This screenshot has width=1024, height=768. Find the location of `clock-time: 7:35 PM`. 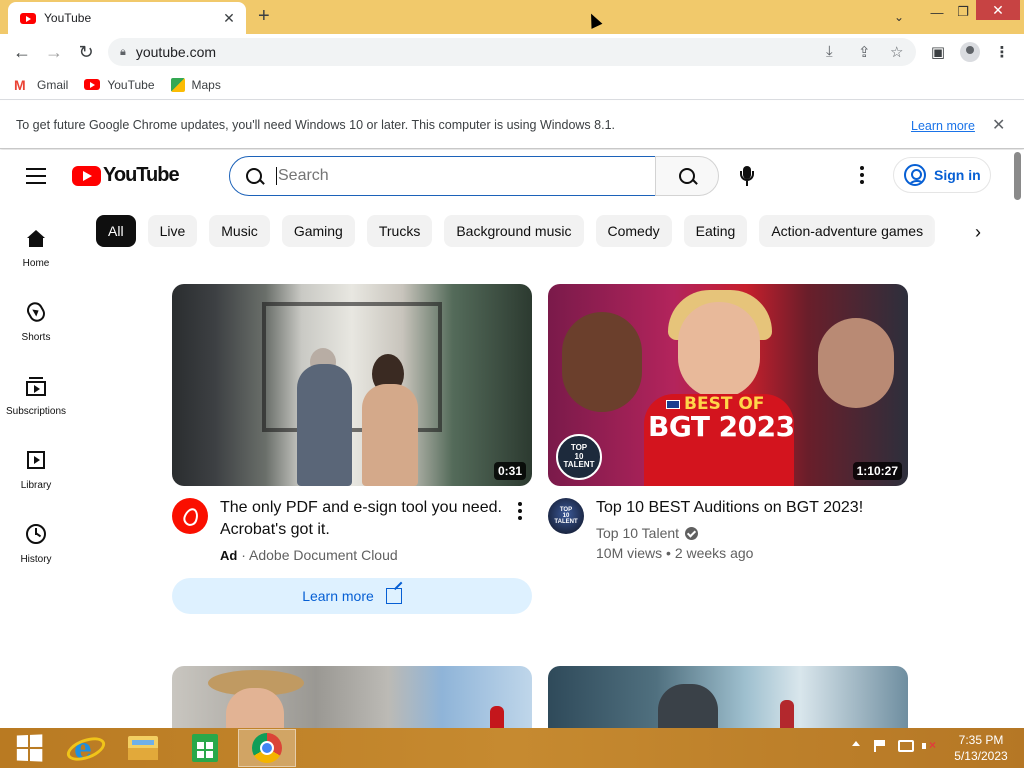

clock-time: 7:35 PM is located at coordinates (981, 740).